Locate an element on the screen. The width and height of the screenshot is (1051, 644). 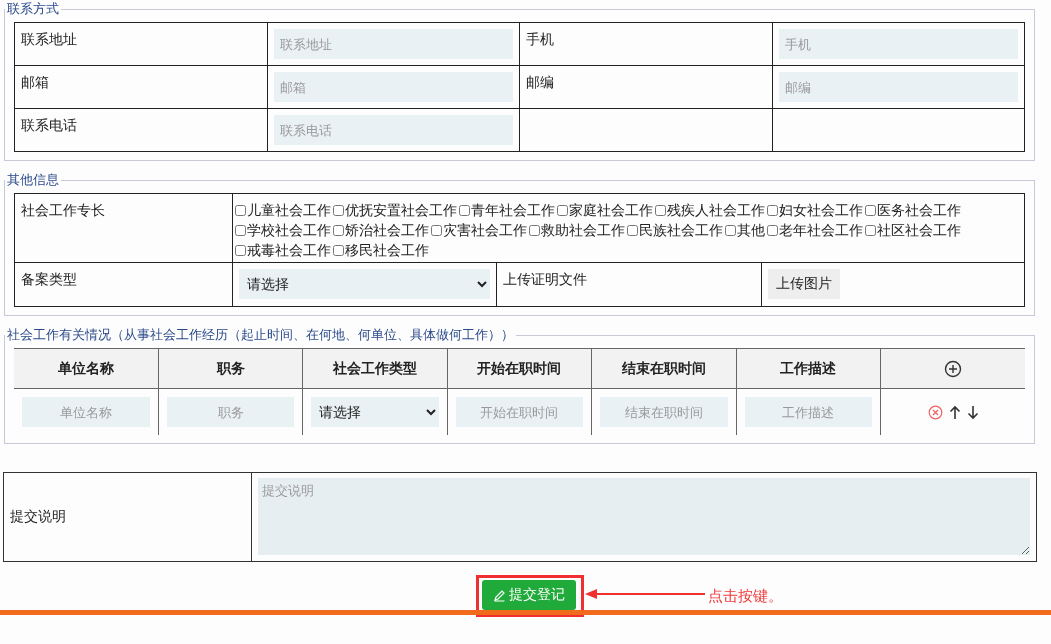
checkbox-label: 妇女社会工作 is located at coordinates (821, 210).